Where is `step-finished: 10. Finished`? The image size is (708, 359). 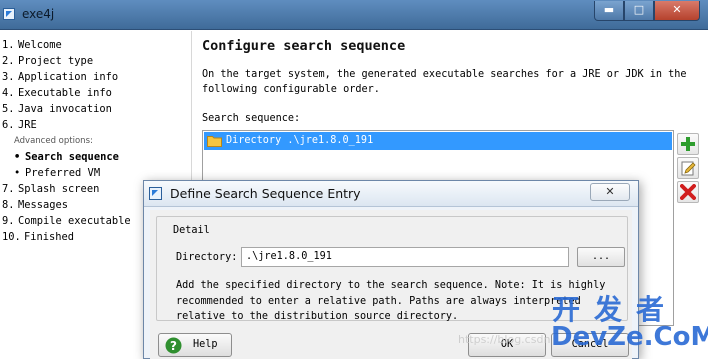
step-finished: 10. Finished is located at coordinates (38, 237).